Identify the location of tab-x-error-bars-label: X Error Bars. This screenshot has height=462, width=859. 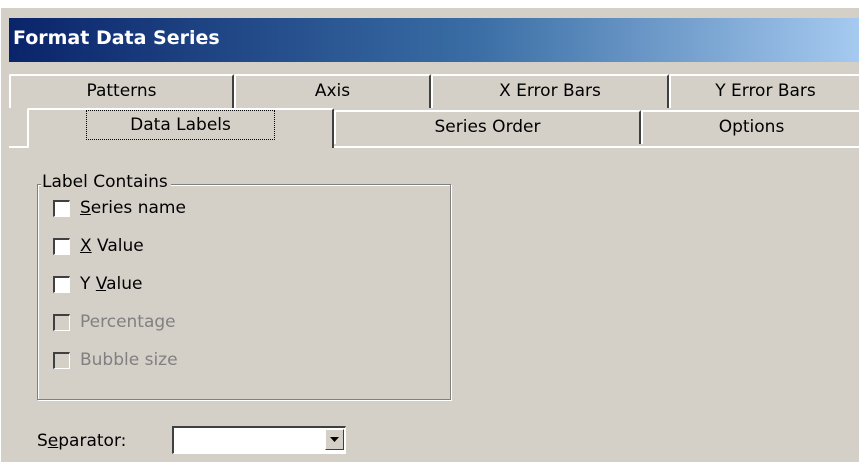
(550, 91).